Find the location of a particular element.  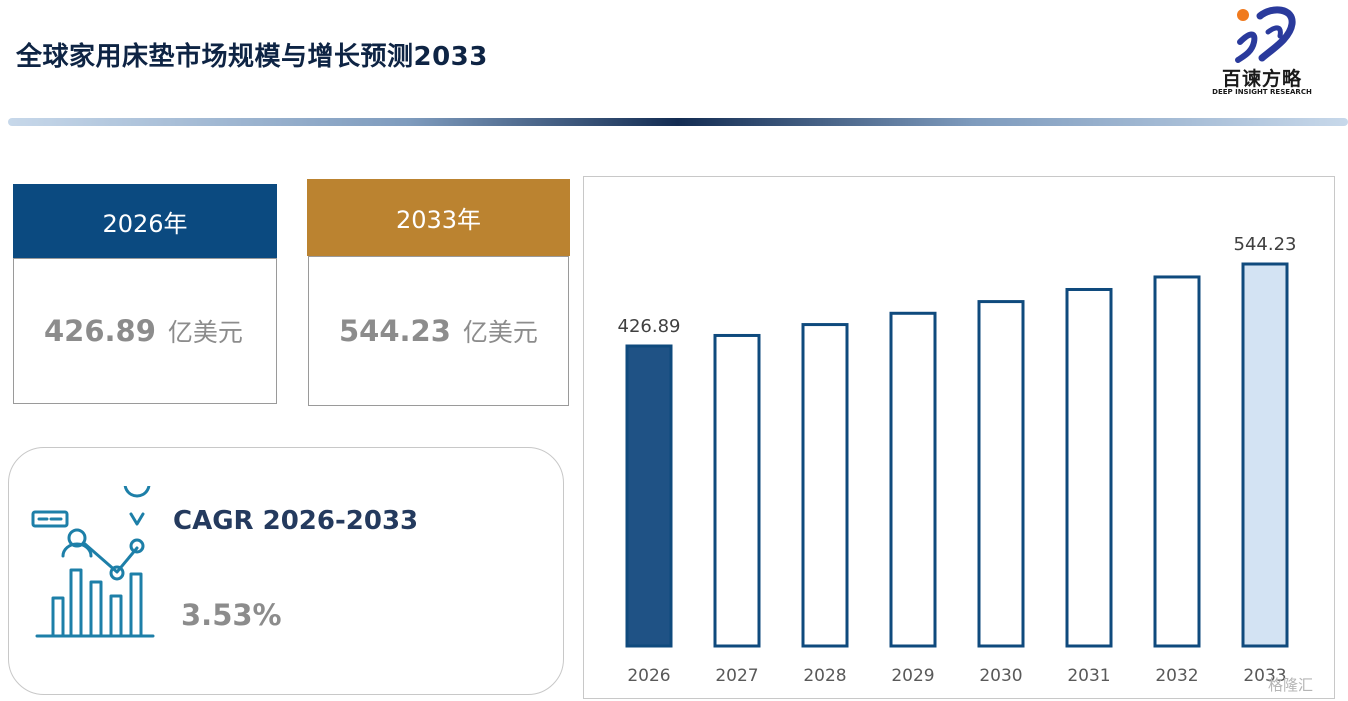

logo-subtitle: DEEP INSIGHT RESEARCH is located at coordinates (1262, 92).